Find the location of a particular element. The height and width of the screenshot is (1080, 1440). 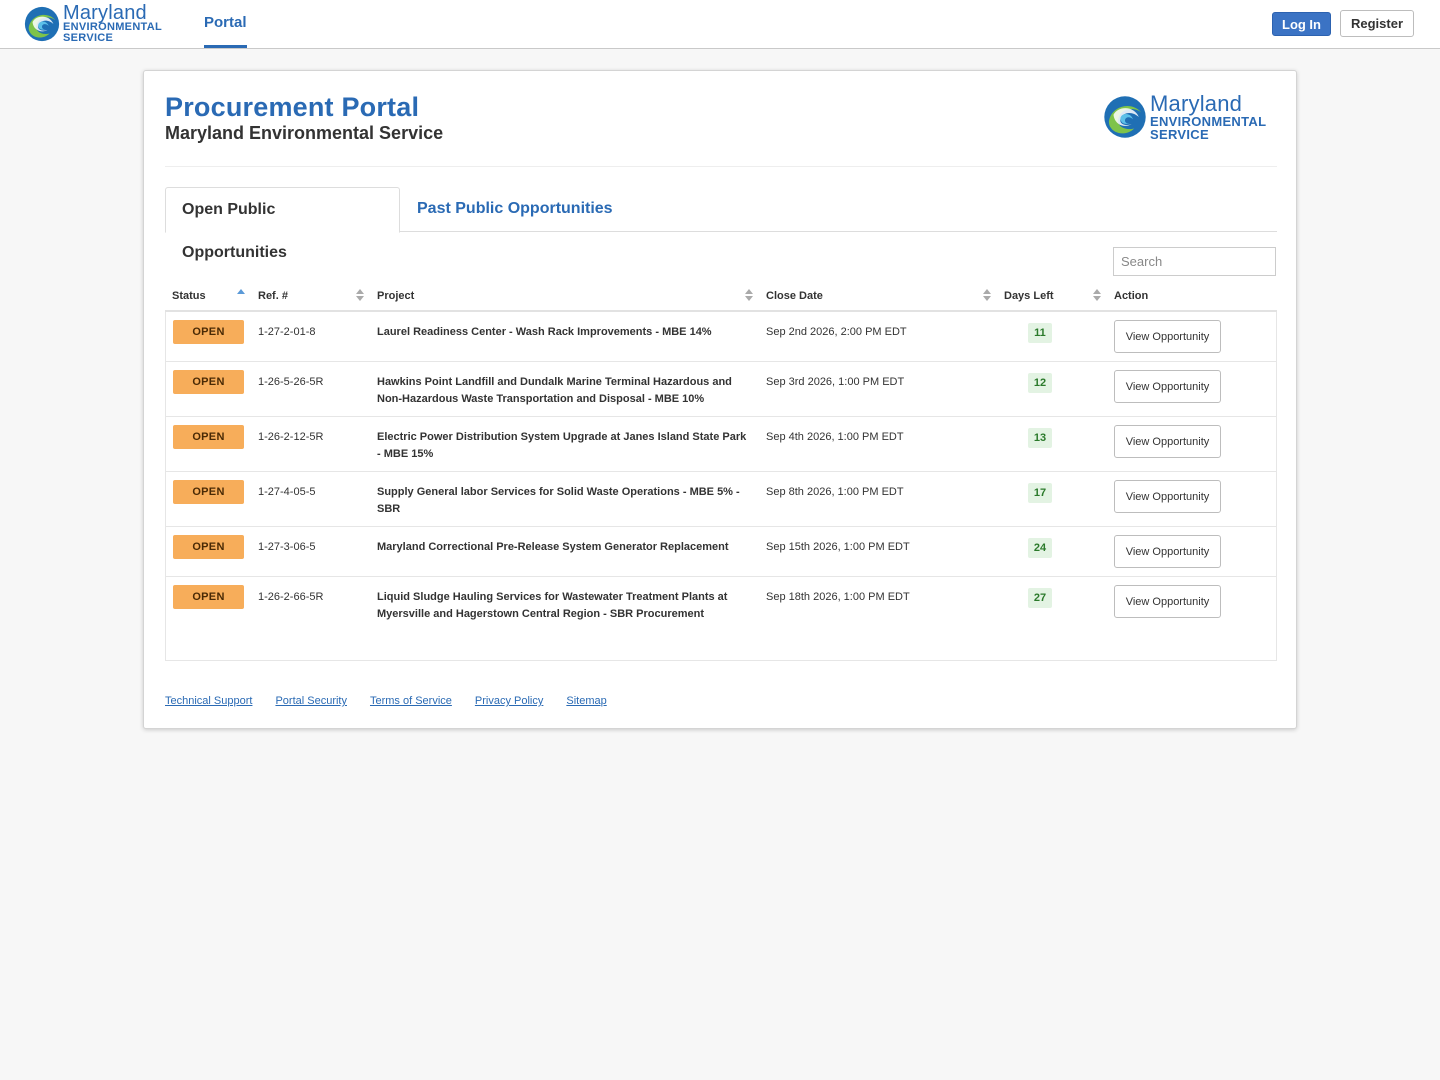

footer-link-privacy-policy: Privacy Policy is located at coordinates (509, 701).